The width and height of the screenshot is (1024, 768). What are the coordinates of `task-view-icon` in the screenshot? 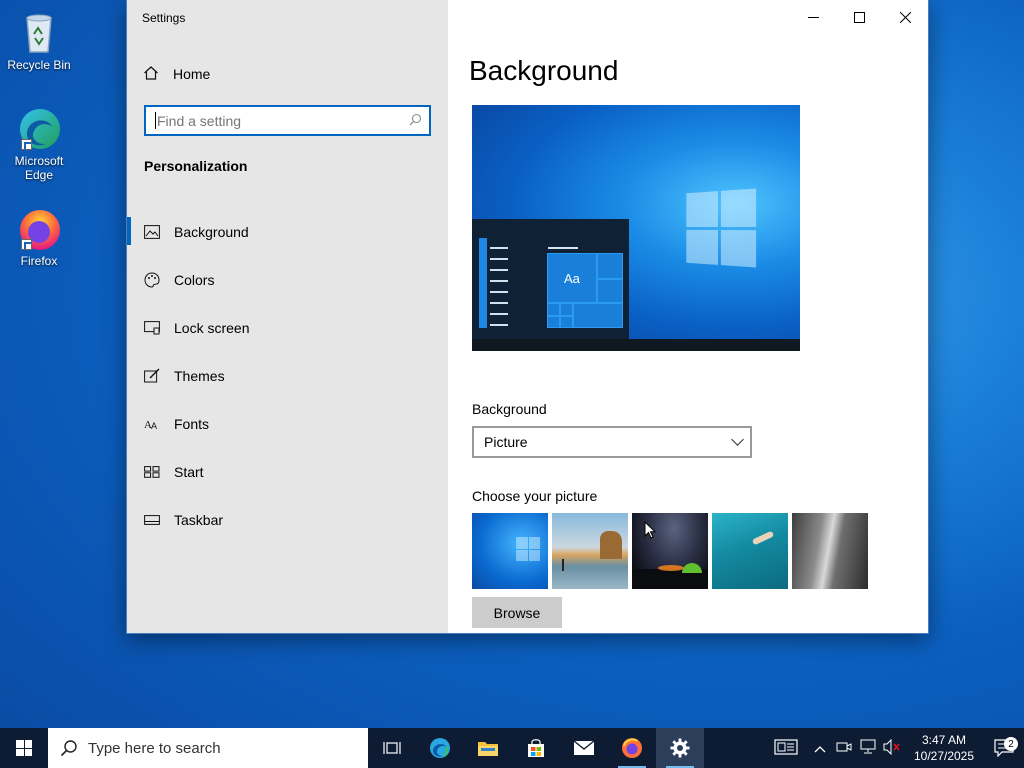 It's located at (392, 748).